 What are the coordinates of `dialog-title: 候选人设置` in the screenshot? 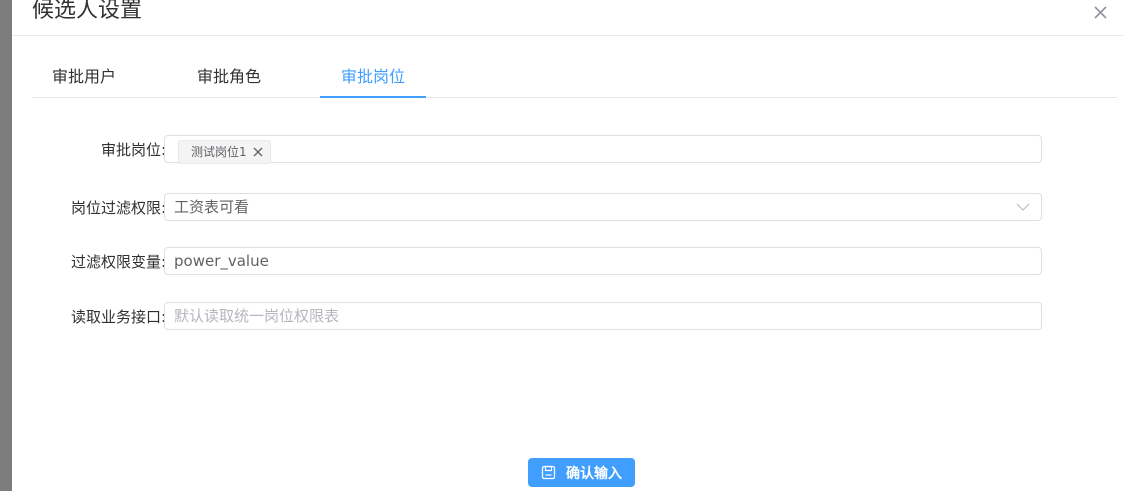 It's located at (87, 11).